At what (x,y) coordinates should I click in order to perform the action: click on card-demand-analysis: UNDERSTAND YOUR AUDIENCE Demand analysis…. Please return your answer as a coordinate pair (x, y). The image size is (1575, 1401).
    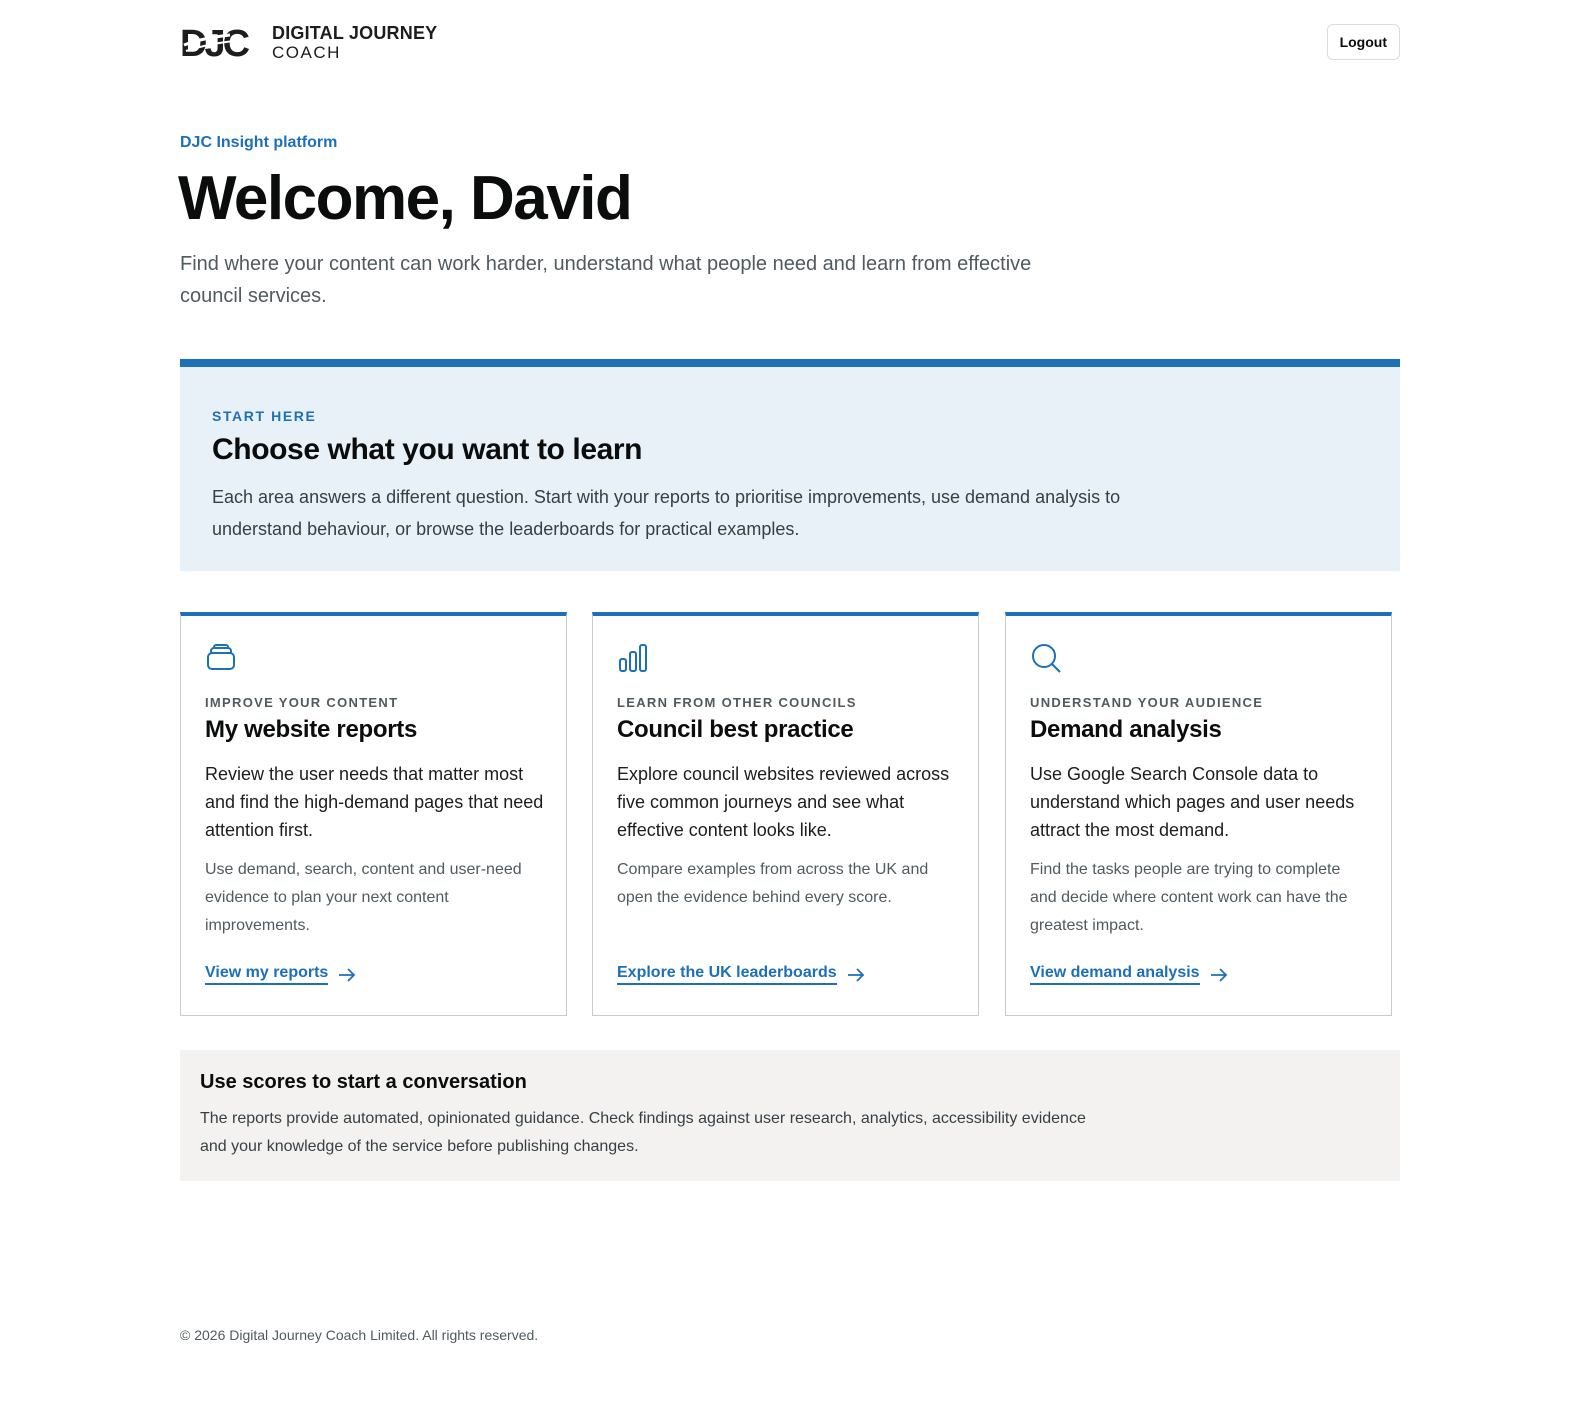
    Looking at the image, I should click on (1198, 814).